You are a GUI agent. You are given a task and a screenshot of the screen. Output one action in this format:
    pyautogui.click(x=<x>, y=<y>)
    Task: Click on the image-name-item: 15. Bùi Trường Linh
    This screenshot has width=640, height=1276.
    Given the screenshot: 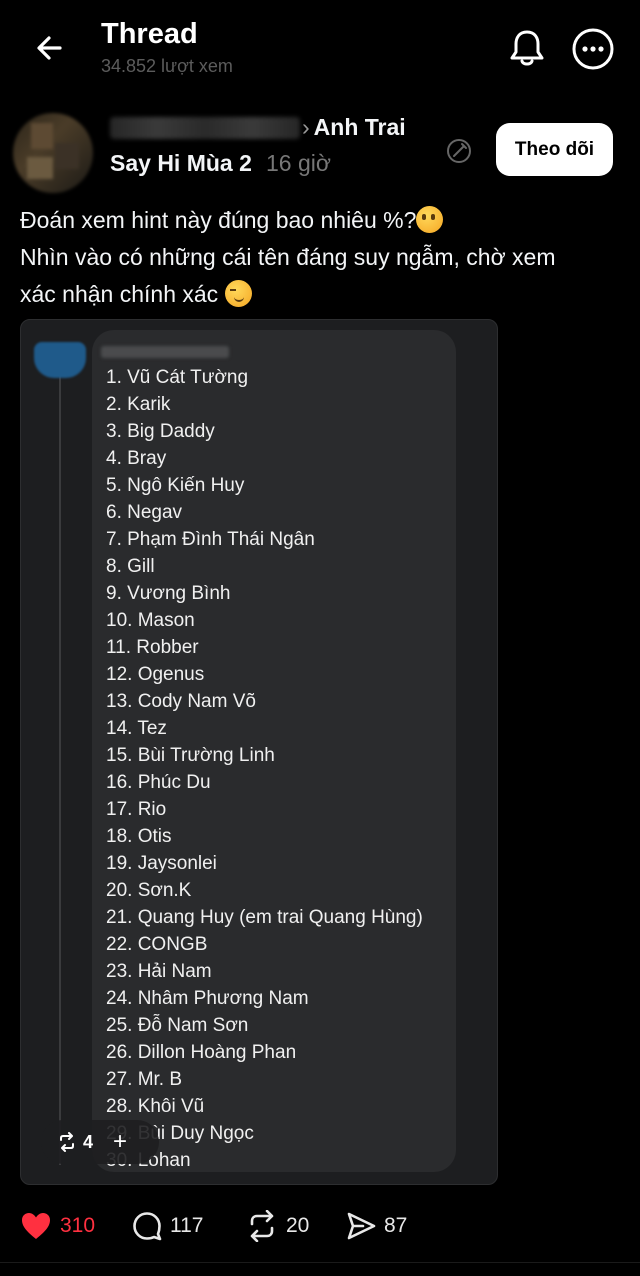 What is the action you would take?
    pyautogui.click(x=190, y=755)
    